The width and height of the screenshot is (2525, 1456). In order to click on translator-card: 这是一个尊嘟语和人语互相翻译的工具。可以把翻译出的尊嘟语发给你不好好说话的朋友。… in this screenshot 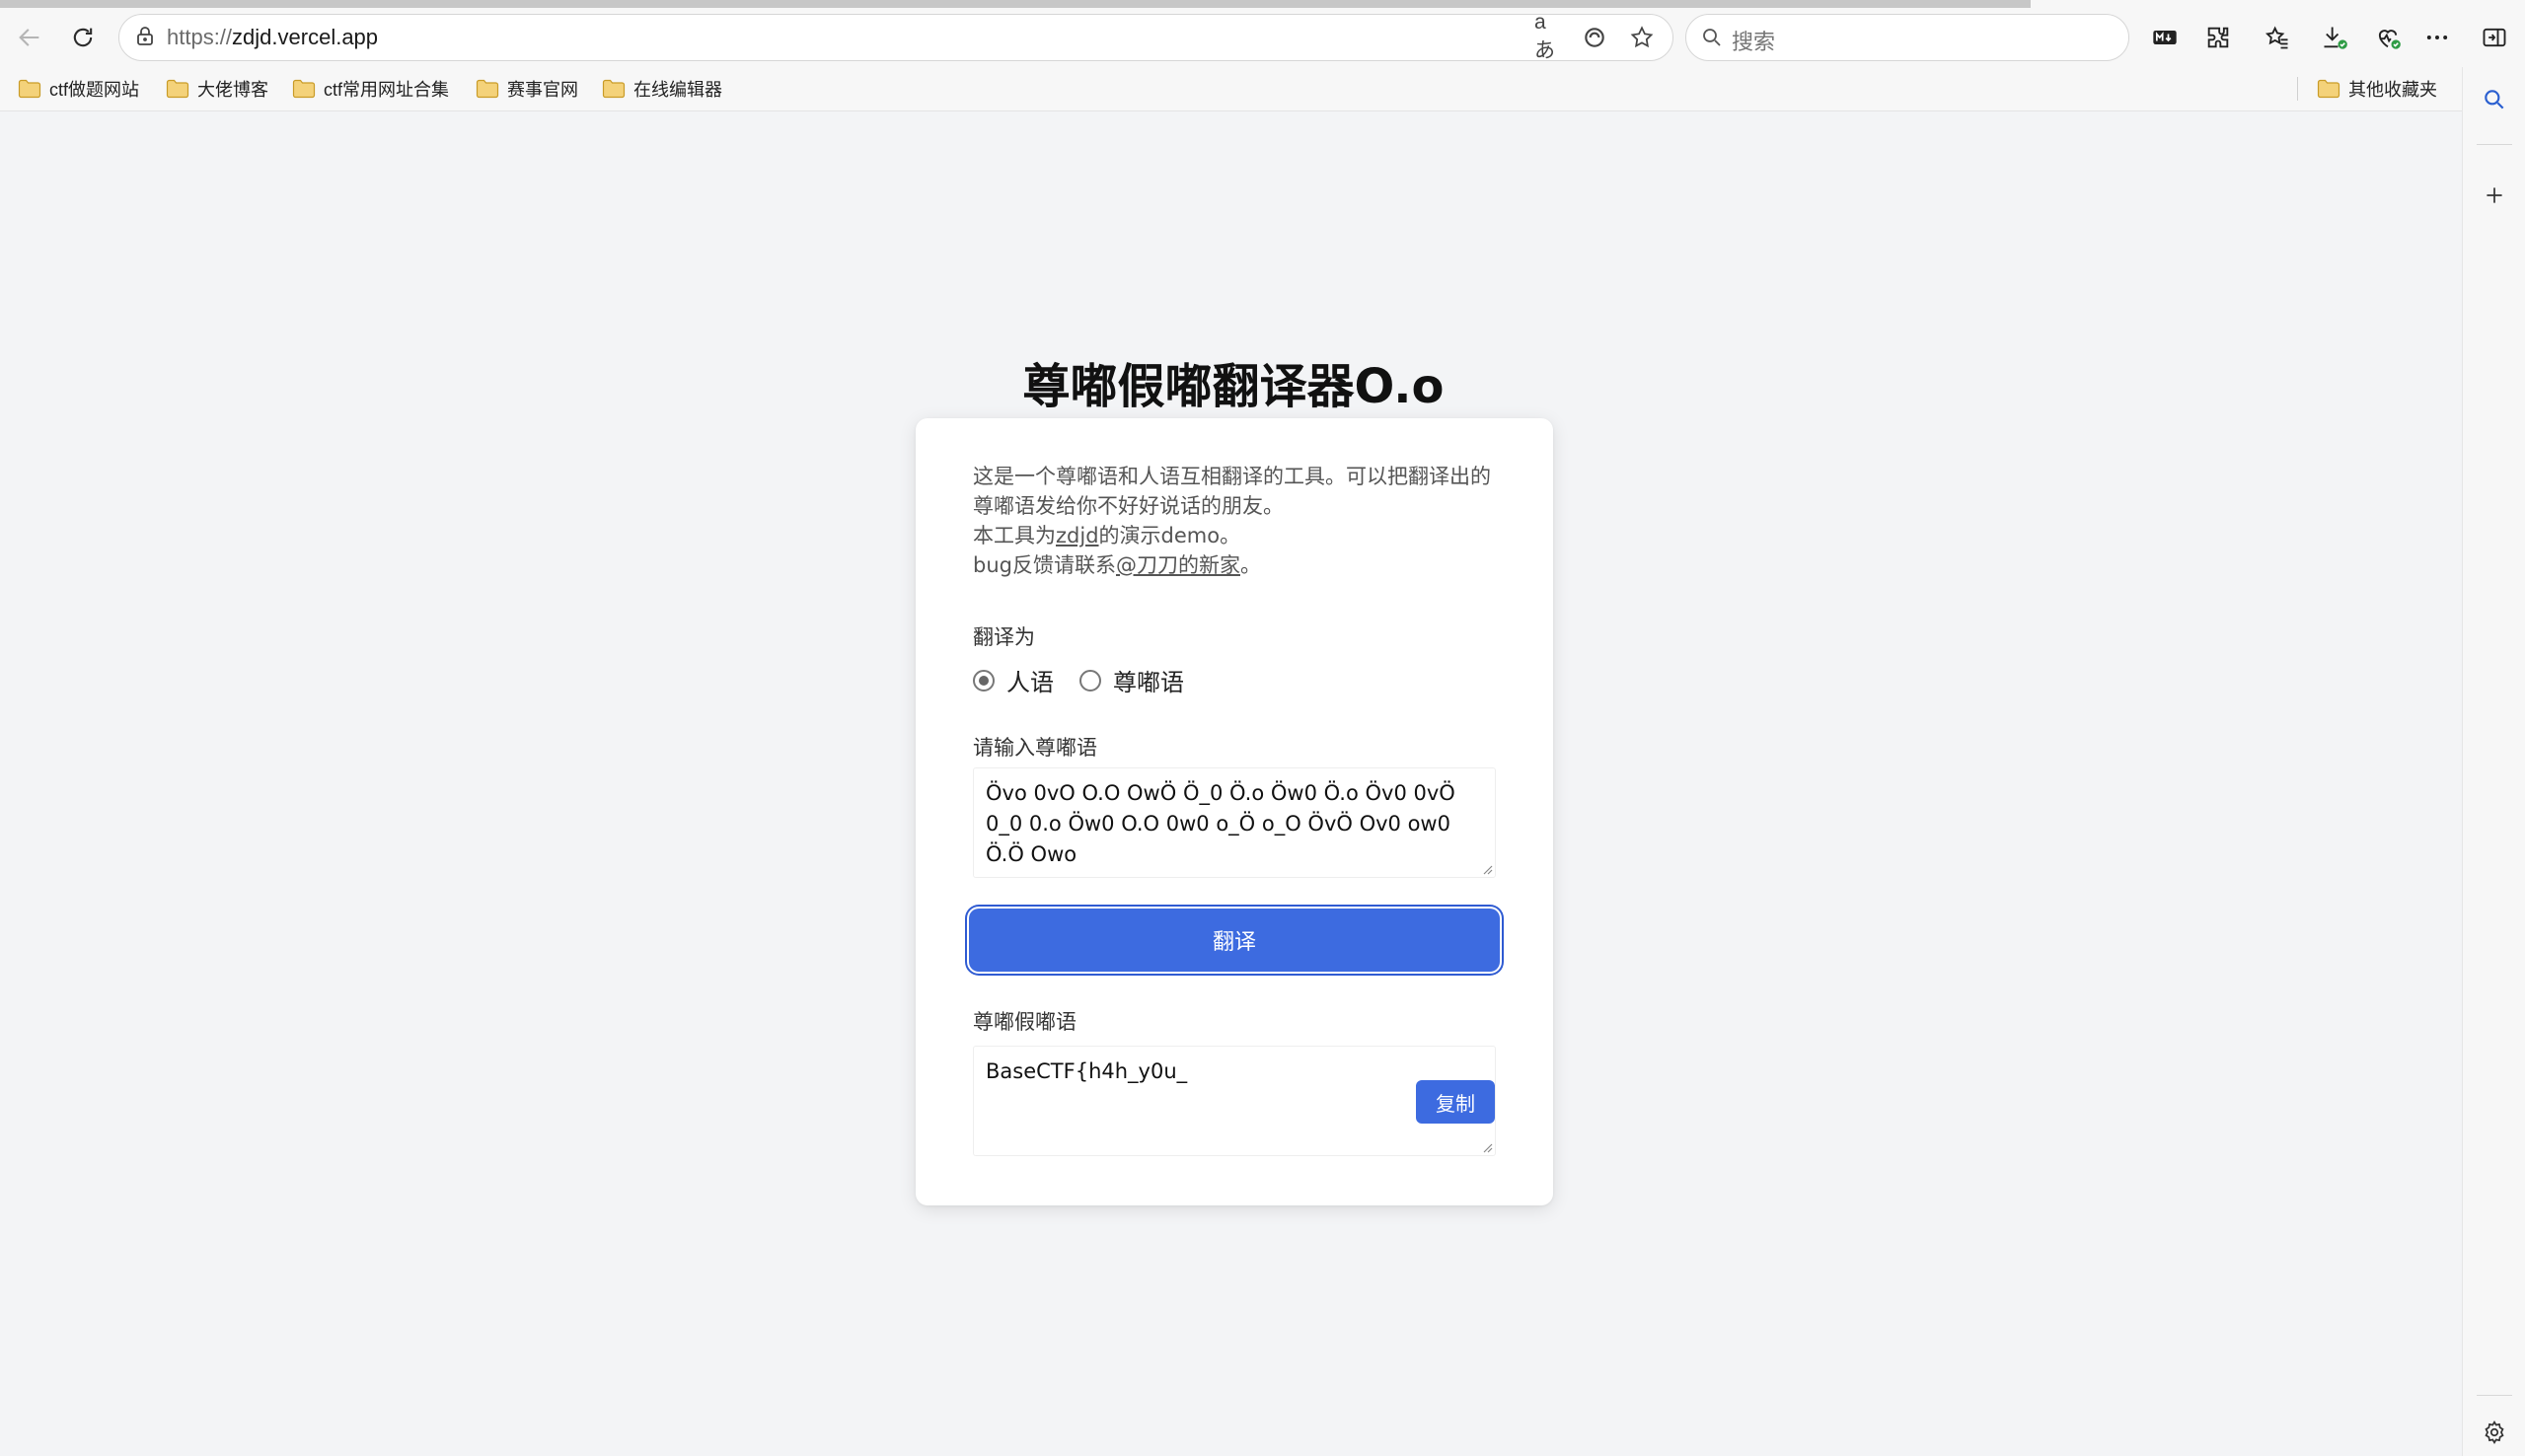, I will do `click(1234, 811)`.